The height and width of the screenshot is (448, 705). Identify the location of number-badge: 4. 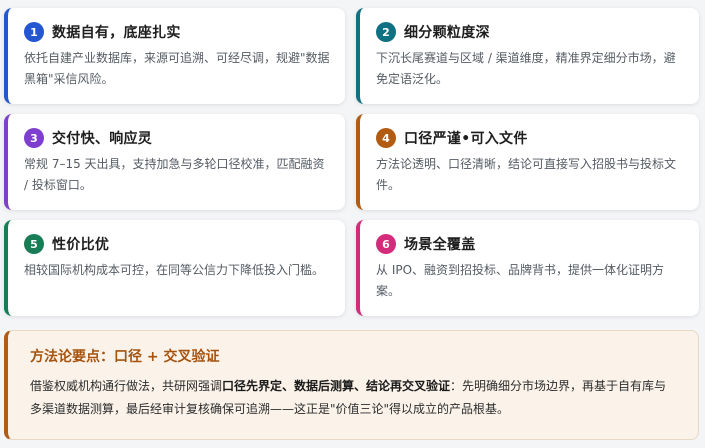
(386, 138).